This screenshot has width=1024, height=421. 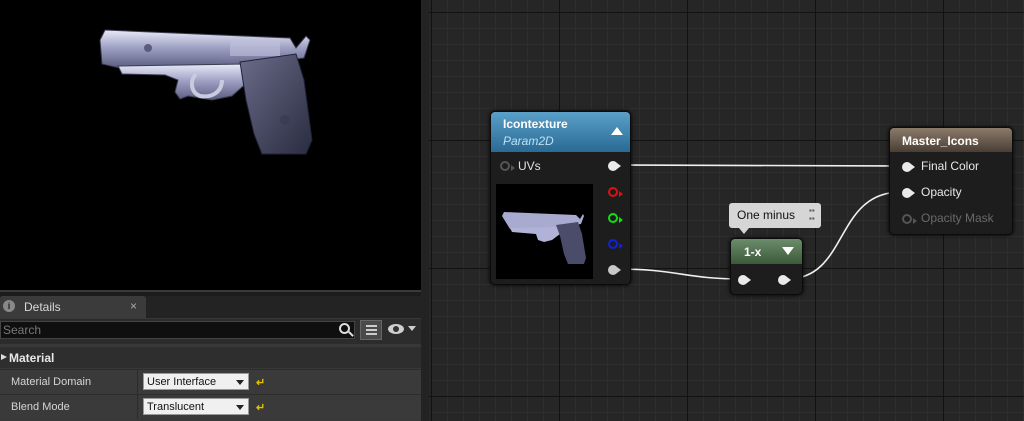 I want to click on search-box, so click(x=177, y=330).